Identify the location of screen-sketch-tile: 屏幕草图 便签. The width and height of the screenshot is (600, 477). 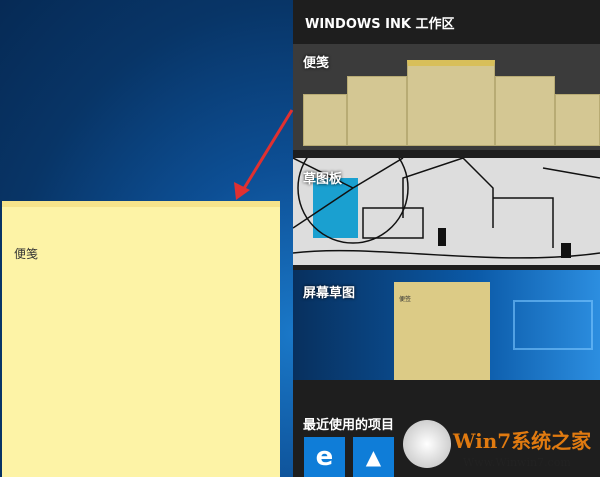
(446, 325).